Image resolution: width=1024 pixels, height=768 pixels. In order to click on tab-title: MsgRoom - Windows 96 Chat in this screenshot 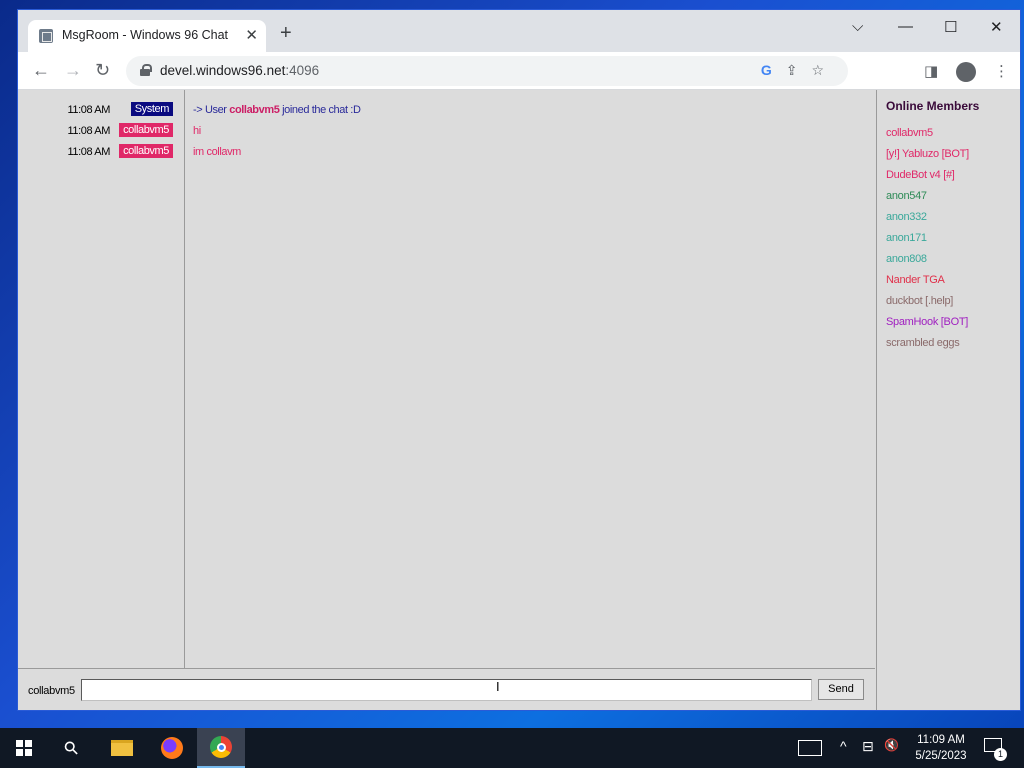, I will do `click(145, 35)`.